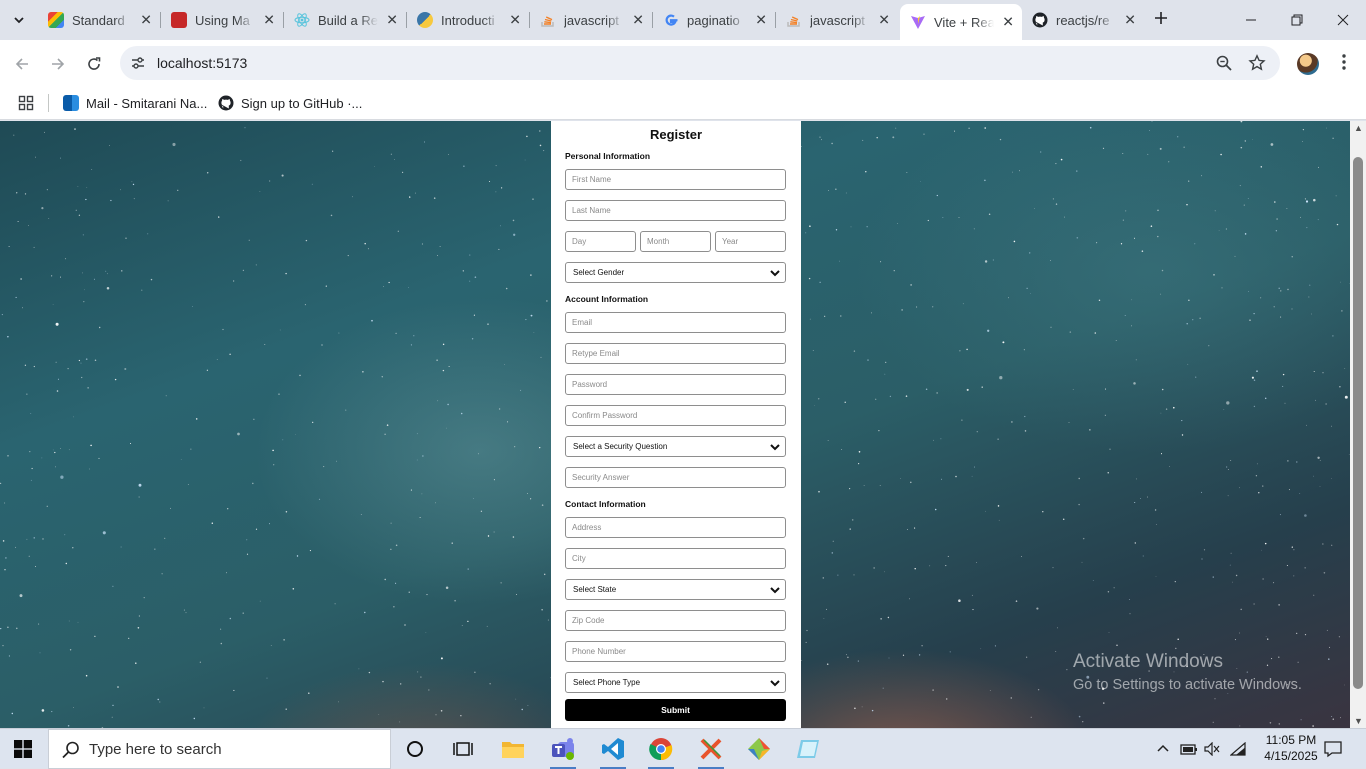  Describe the element at coordinates (1212, 749) in the screenshot. I see `volume-status` at that location.